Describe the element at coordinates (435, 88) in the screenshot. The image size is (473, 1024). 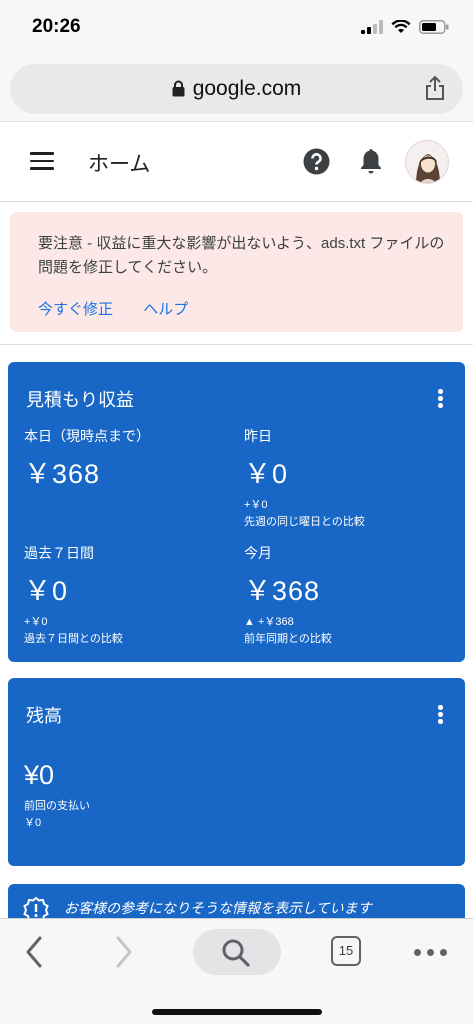
I see `share-icon` at that location.